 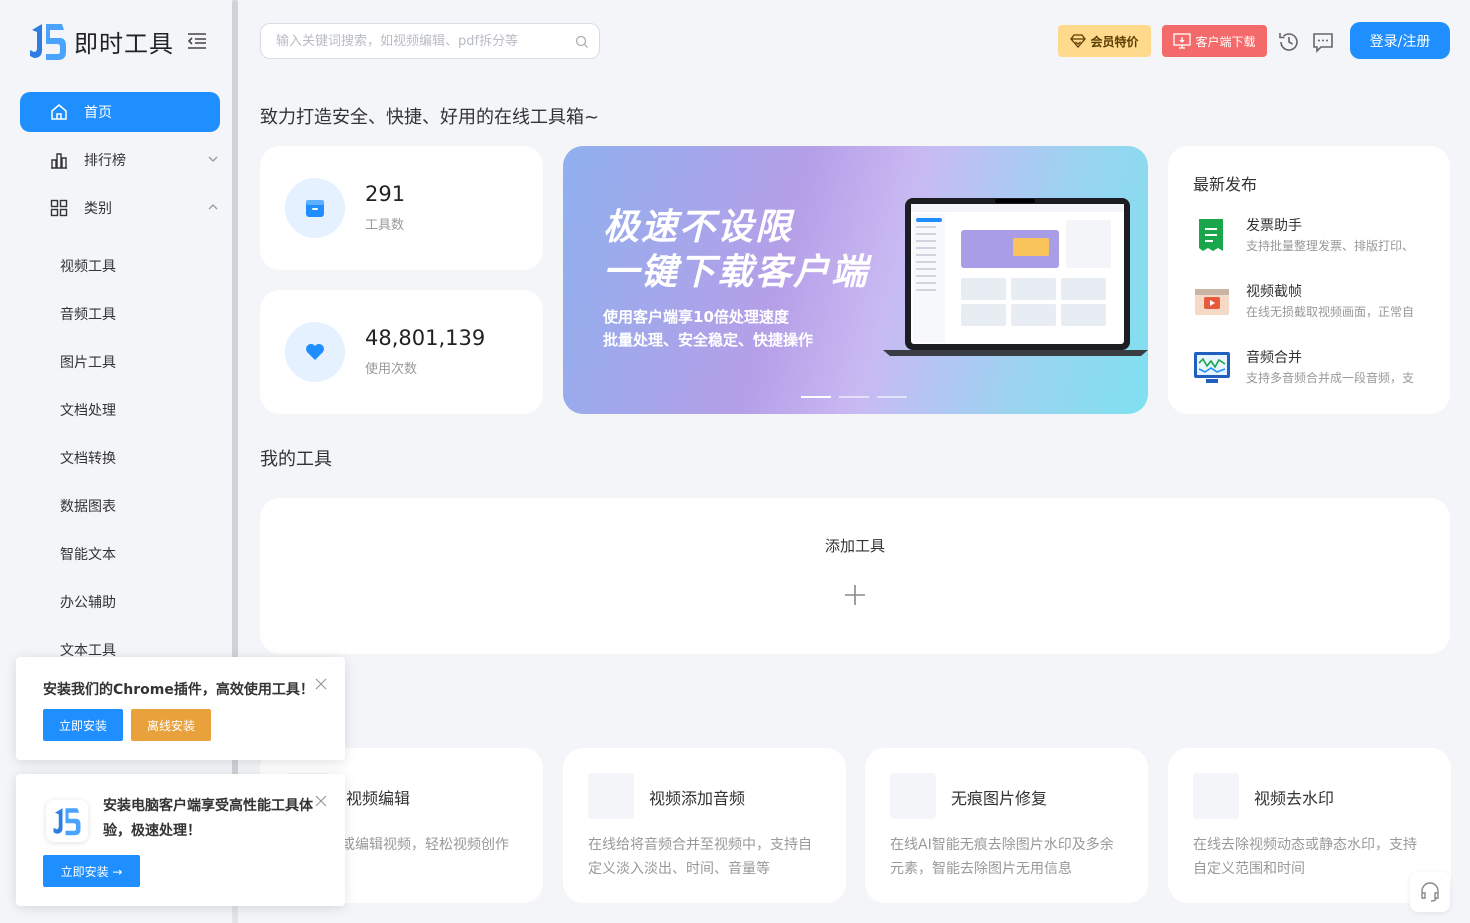 I want to click on chrome-extension-popup: 安装我们的Chrome插件，高效使用工具！ 立即安装 离线安装, so click(x=180, y=708).